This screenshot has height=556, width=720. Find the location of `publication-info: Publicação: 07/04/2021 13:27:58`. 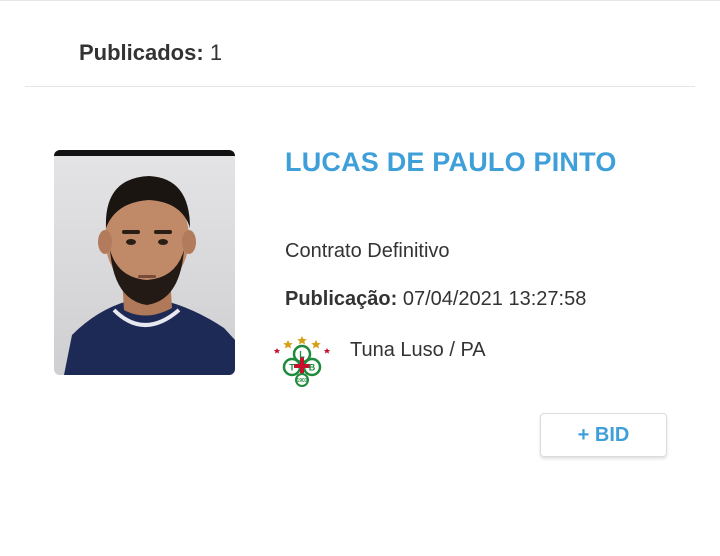

publication-info: Publicação: 07/04/2021 13:27:58 is located at coordinates (435, 299).